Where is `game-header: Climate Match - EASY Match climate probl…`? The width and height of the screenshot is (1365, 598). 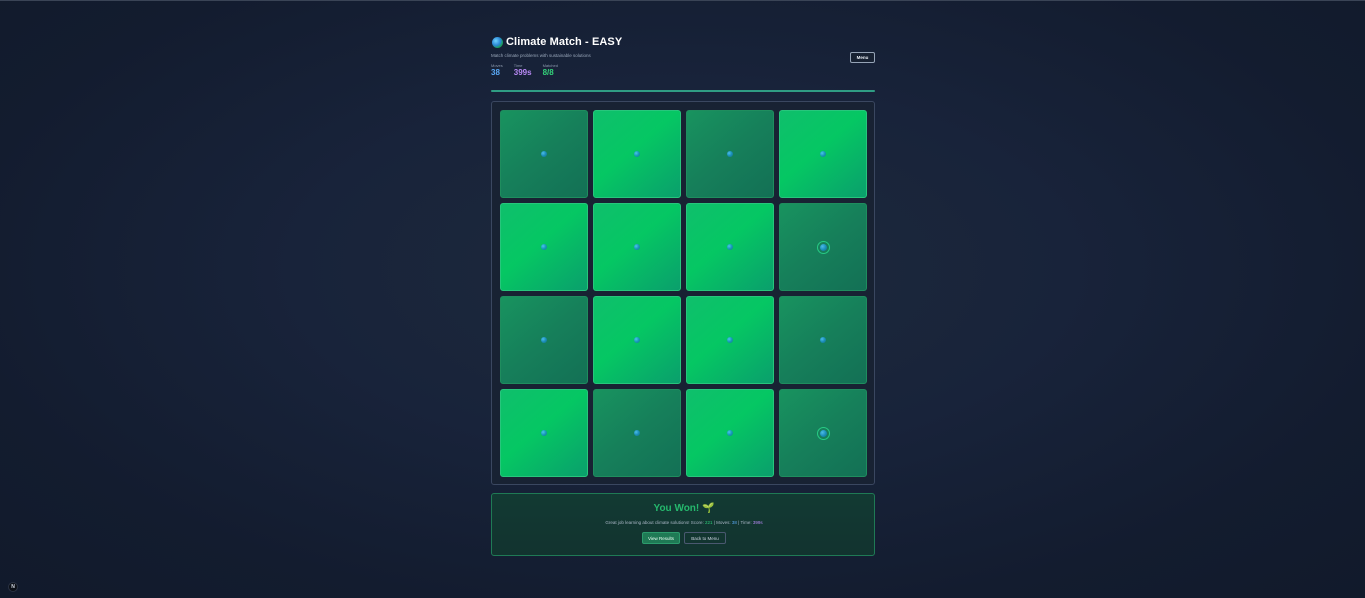 game-header: Climate Match - EASY Match climate probl… is located at coordinates (683, 59).